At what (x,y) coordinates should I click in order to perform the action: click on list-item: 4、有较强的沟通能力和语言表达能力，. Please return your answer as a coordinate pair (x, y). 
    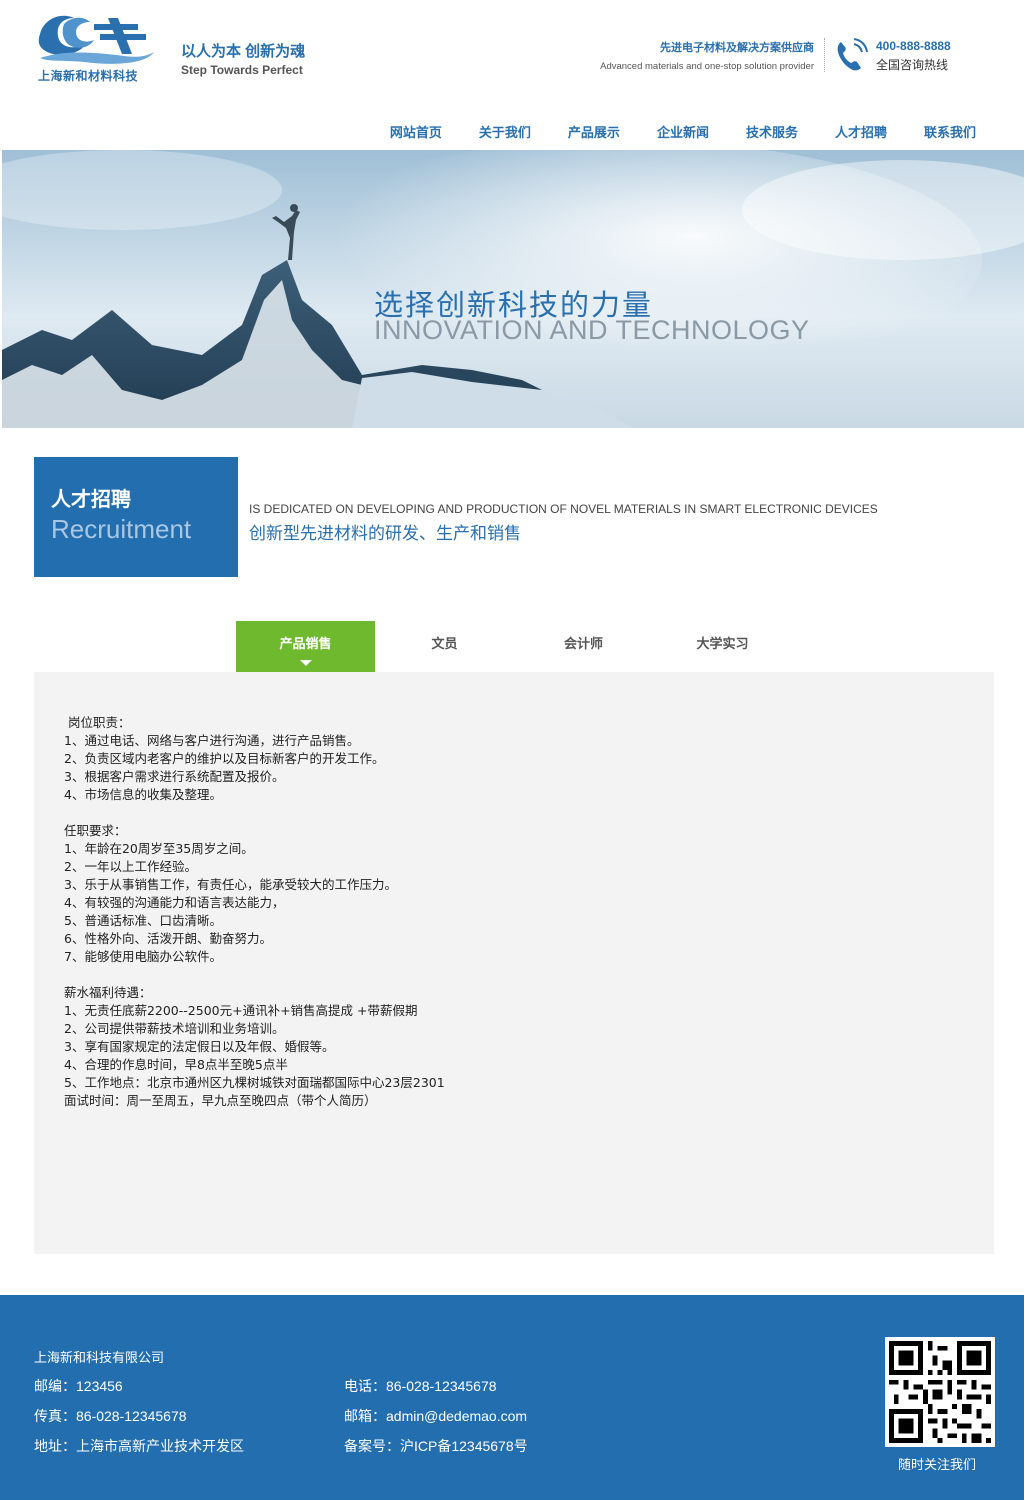
    Looking at the image, I should click on (174, 902).